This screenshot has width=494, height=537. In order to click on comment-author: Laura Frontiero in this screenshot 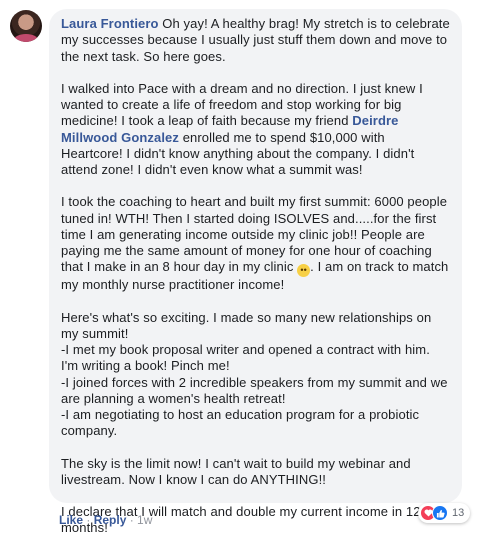, I will do `click(110, 23)`.